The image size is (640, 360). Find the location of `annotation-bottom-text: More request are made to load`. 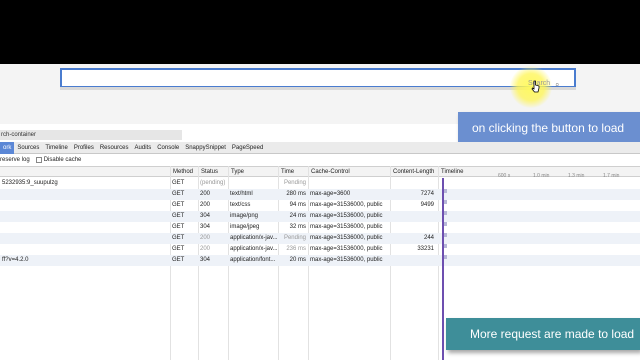

annotation-bottom-text: More request are made to load is located at coordinates (552, 334).